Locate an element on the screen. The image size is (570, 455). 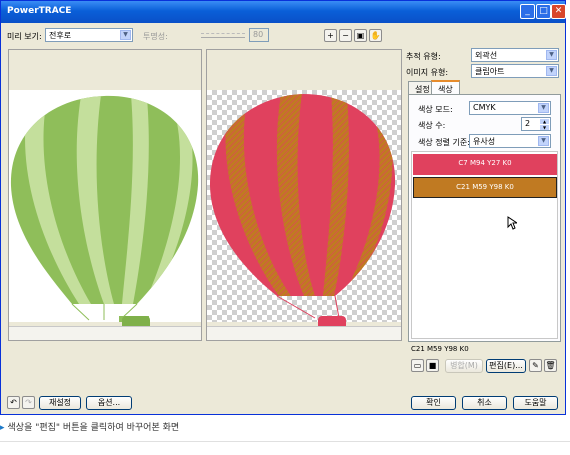
preview-value: 전후로 is located at coordinates (60, 35).